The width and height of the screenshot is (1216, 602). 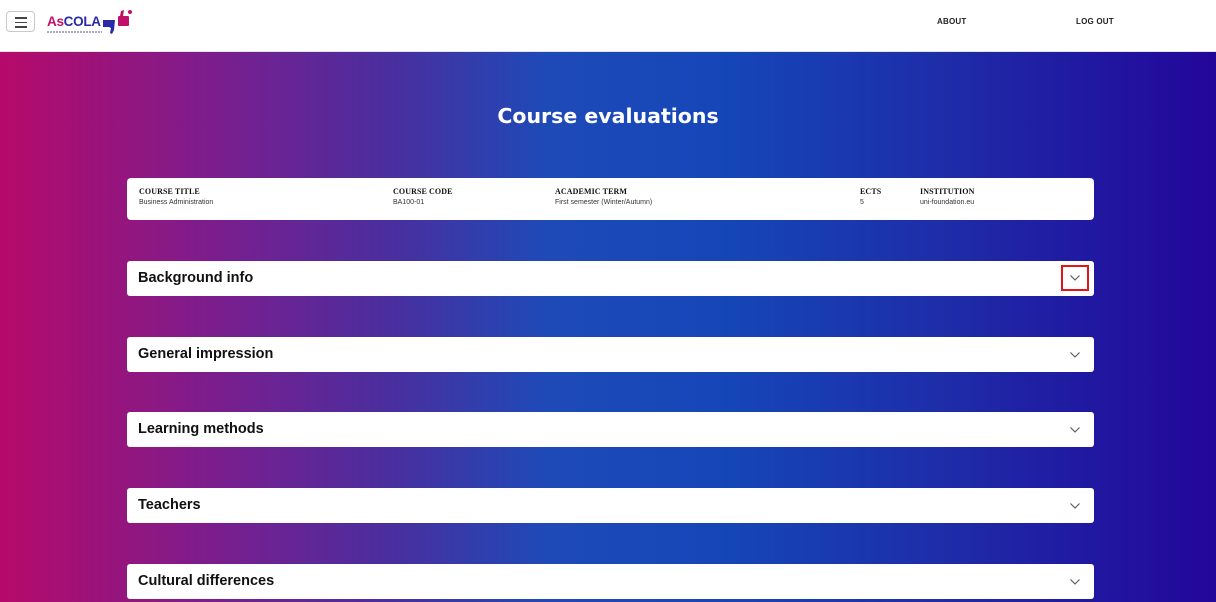 What do you see at coordinates (604, 202) in the screenshot?
I see `academic-term-value: First semester (Winter/Autumn)` at bounding box center [604, 202].